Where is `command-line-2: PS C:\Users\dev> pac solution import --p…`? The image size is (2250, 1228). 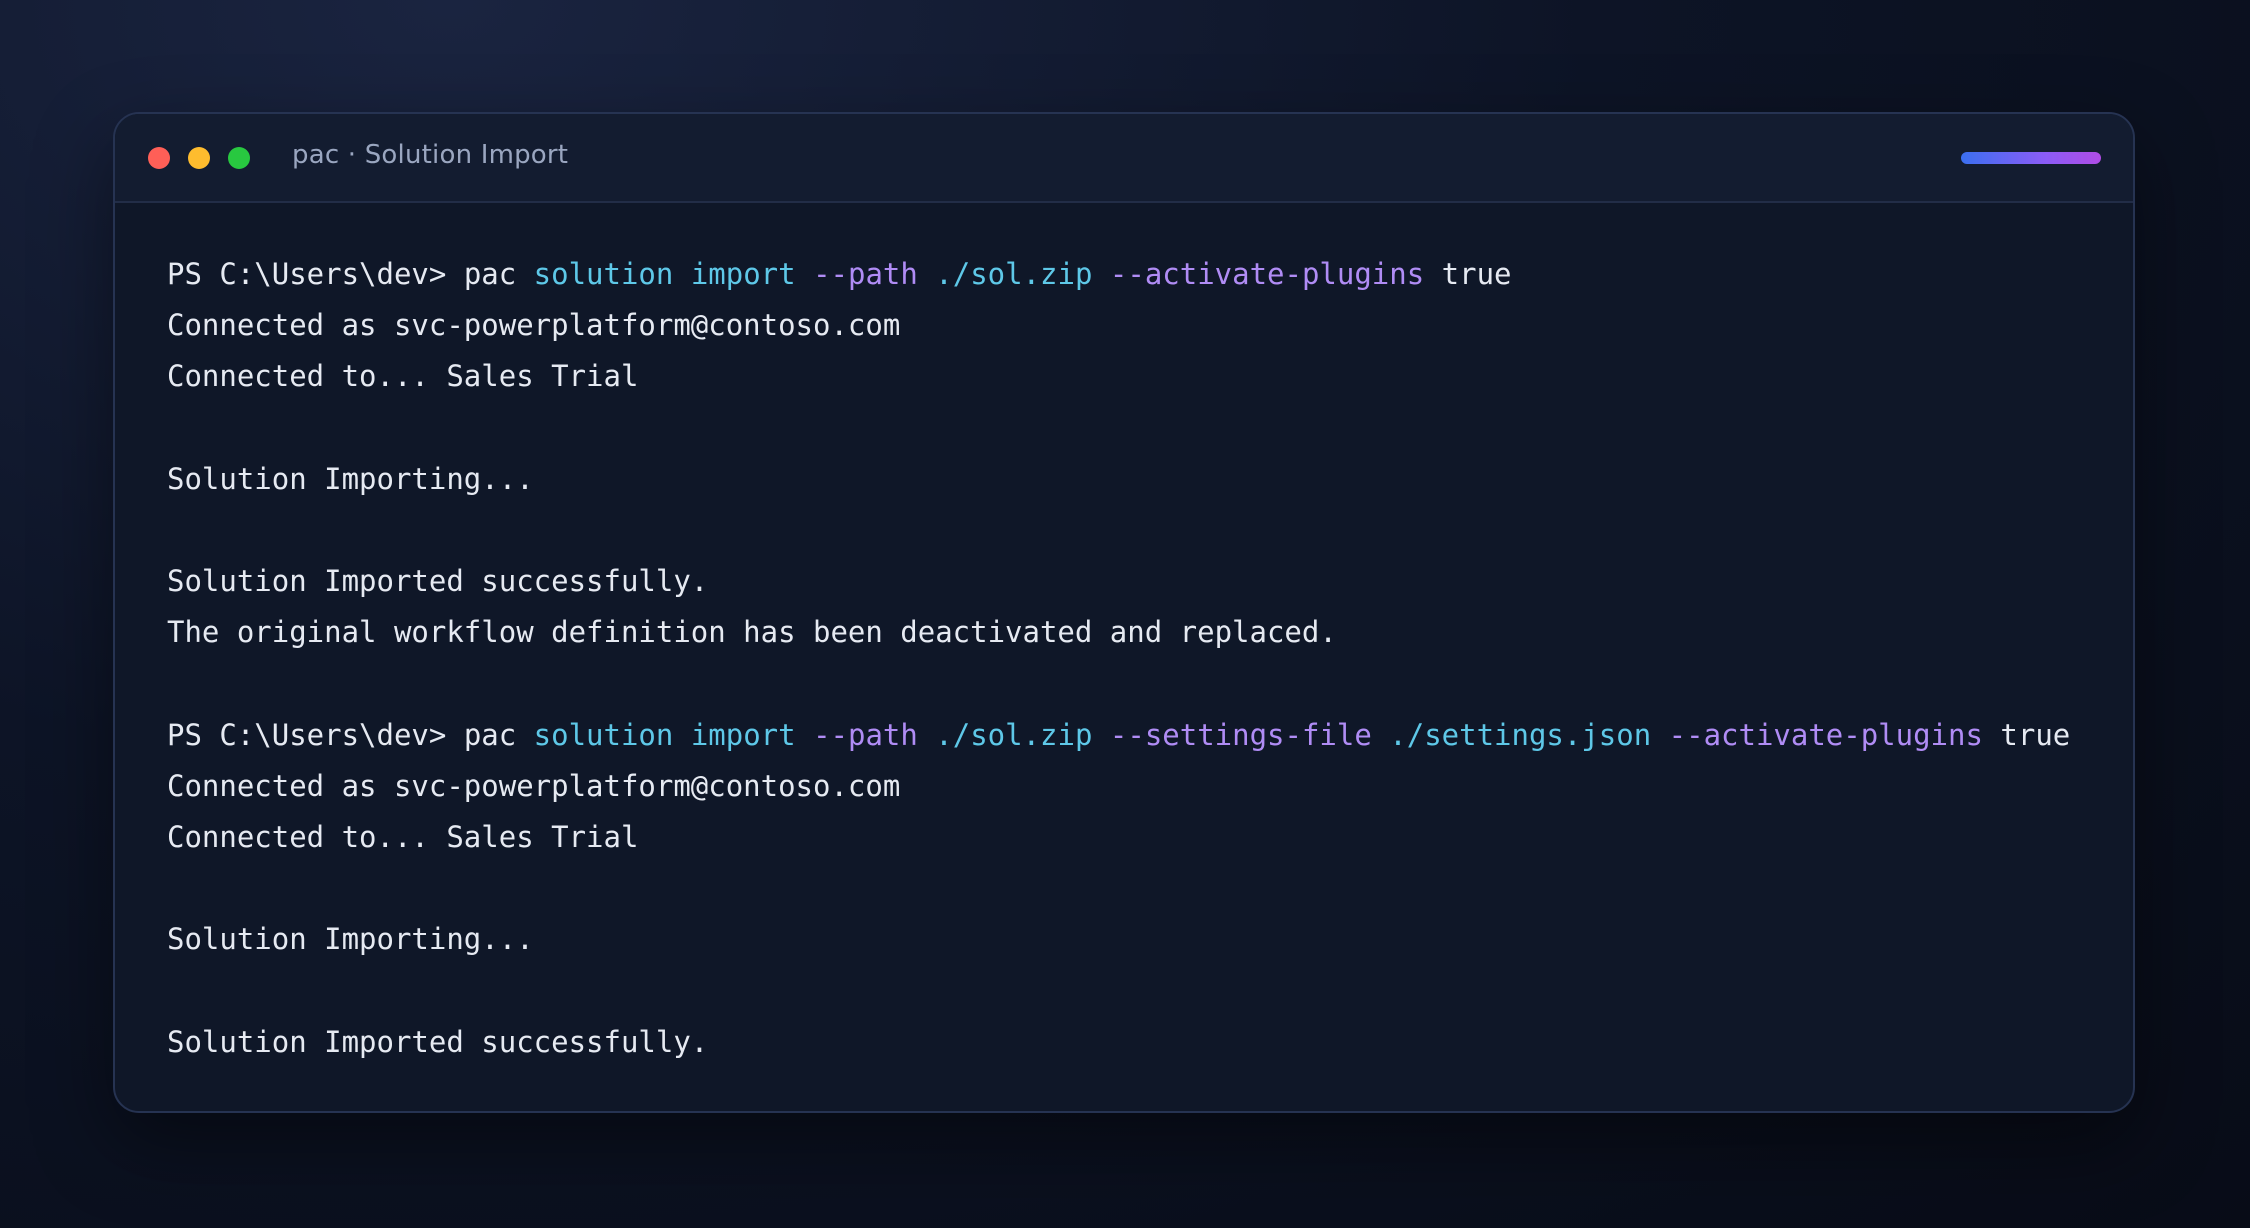 command-line-2: PS C:\Users\dev> pac solution import --p… is located at coordinates (1135, 735).